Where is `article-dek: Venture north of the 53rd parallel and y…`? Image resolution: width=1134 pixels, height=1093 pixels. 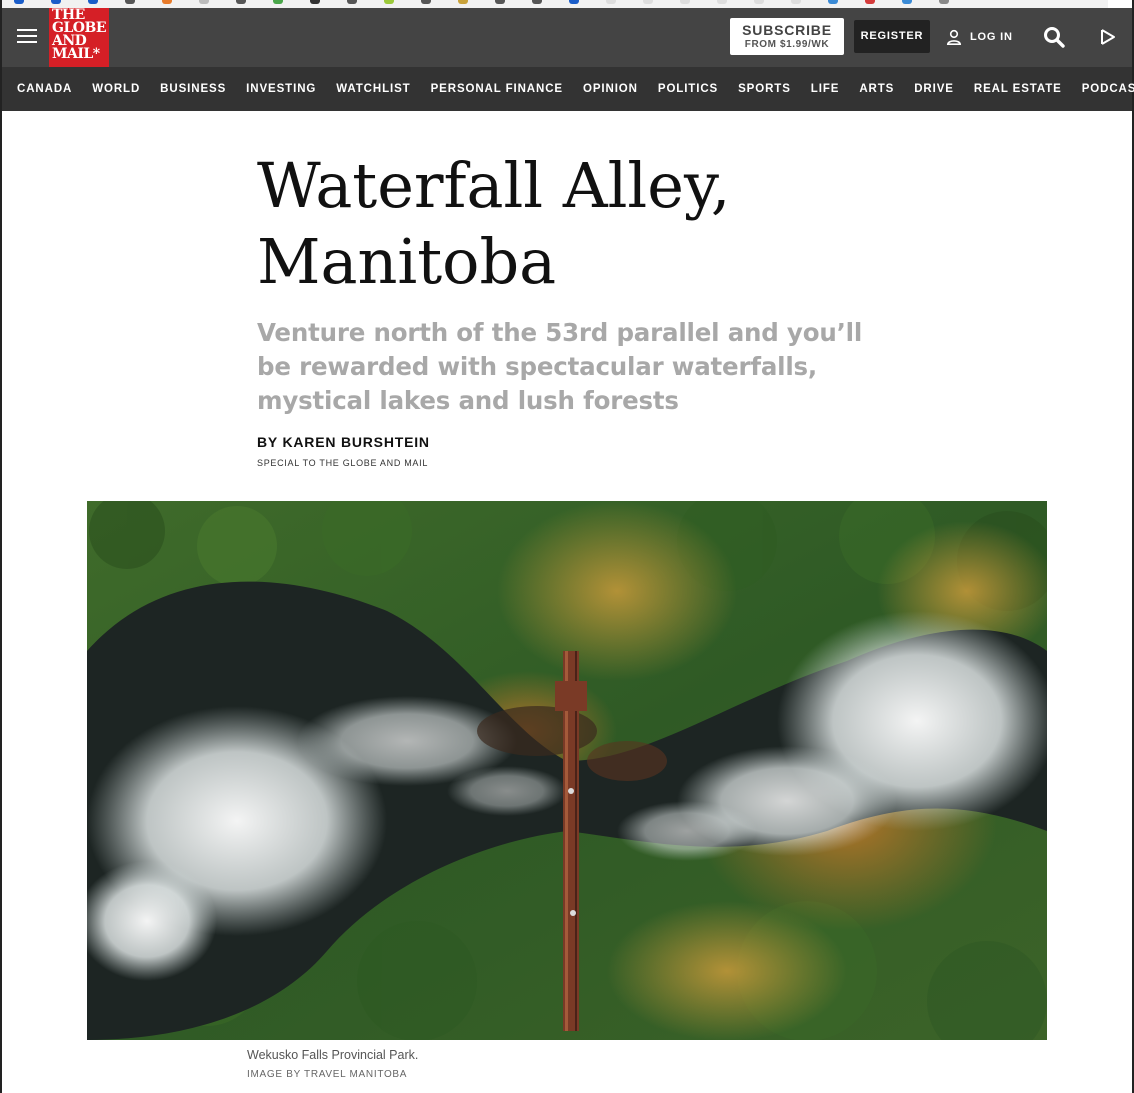 article-dek: Venture north of the 53rd parallel and y… is located at coordinates (560, 366).